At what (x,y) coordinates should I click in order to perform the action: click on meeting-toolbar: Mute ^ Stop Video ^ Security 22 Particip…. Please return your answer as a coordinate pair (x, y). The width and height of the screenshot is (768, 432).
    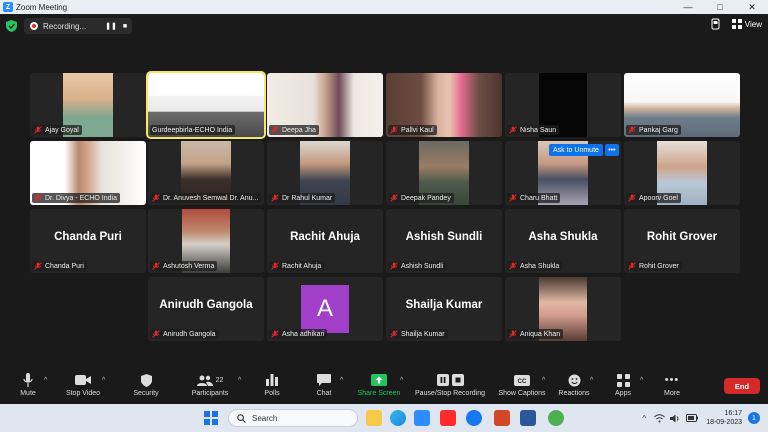
    Looking at the image, I should click on (384, 387).